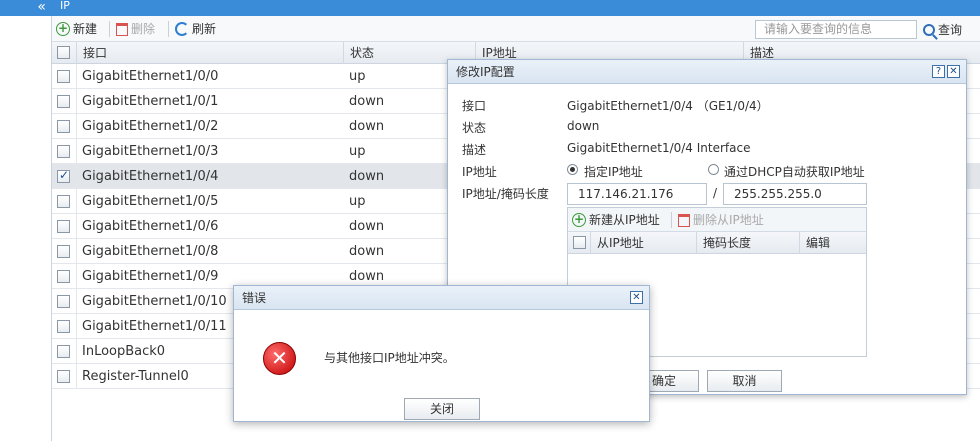 The width and height of the screenshot is (980, 441). Describe the element at coordinates (713, 169) in the screenshot. I see `dhcp-ip-radio` at that location.